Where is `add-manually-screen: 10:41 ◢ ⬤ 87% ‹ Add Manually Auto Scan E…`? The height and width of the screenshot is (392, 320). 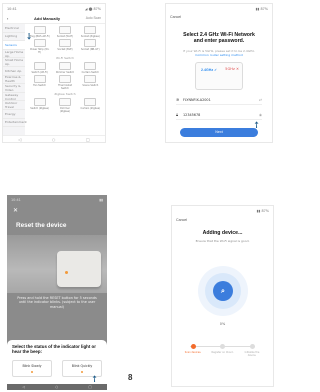 add-manually-screen: 10:41 ◢ ⬤ 87% ‹ Add Manually Auto Scan E… is located at coordinates (54, 73).